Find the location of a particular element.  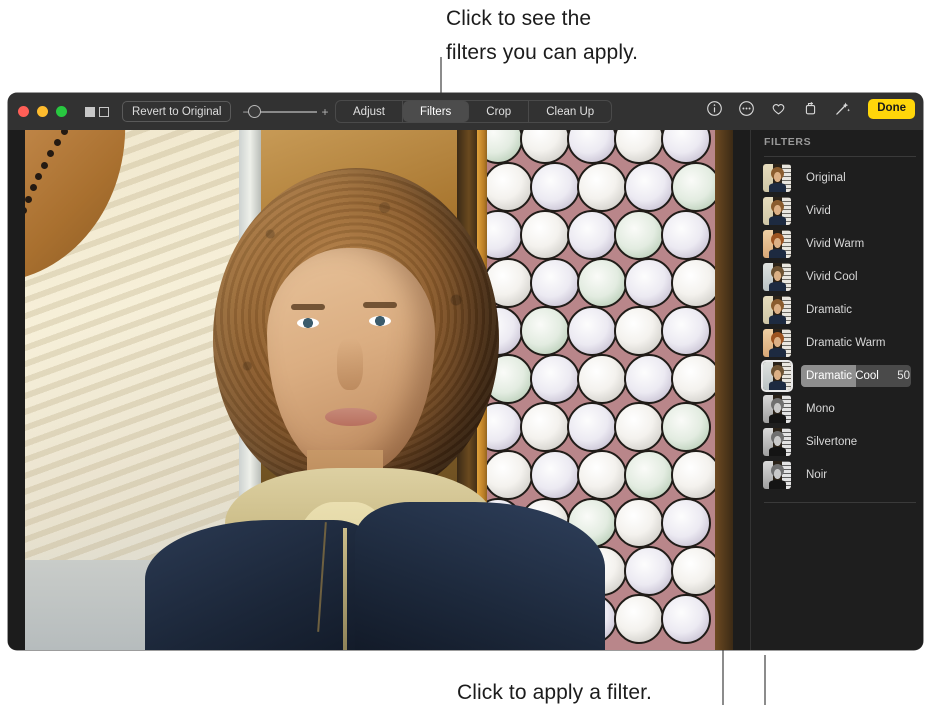

outline-square-icon is located at coordinates (104, 111).